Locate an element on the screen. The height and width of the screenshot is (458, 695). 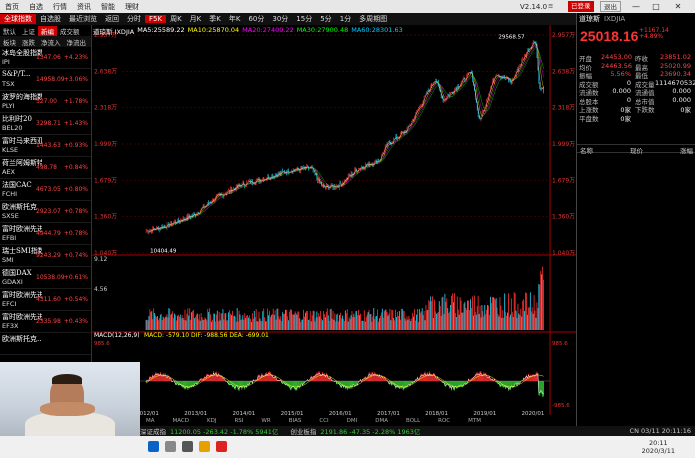
index-row: 富时欧洲先进 EFCI 4311.60 +0.54% is located at coordinates (45, 300).